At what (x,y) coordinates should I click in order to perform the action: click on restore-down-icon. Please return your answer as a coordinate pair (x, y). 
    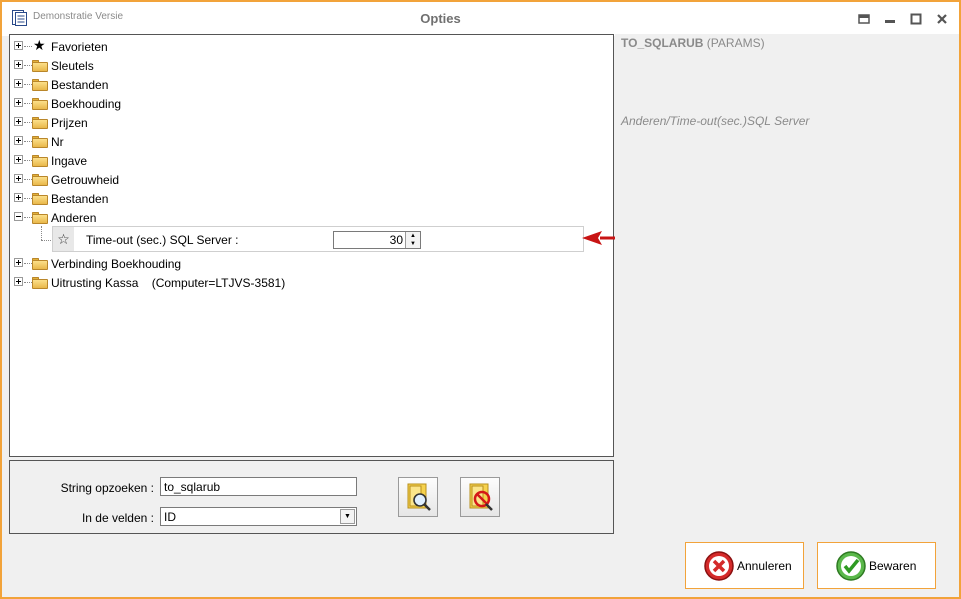
    Looking at the image, I should click on (864, 19).